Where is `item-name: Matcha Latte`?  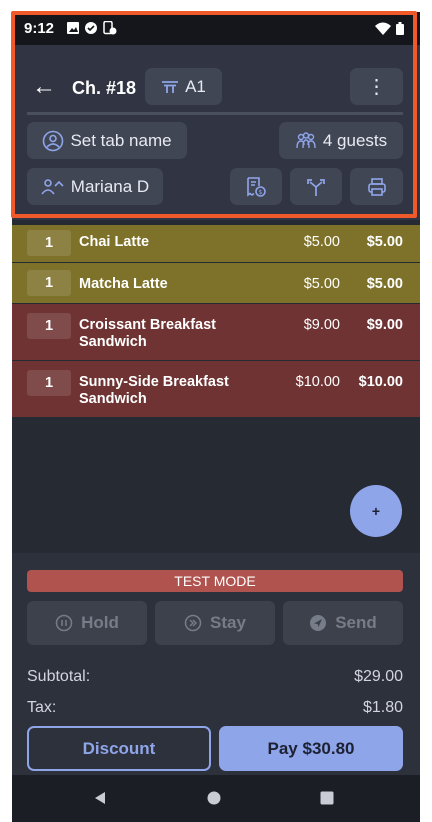
item-name: Matcha Latte is located at coordinates (123, 284).